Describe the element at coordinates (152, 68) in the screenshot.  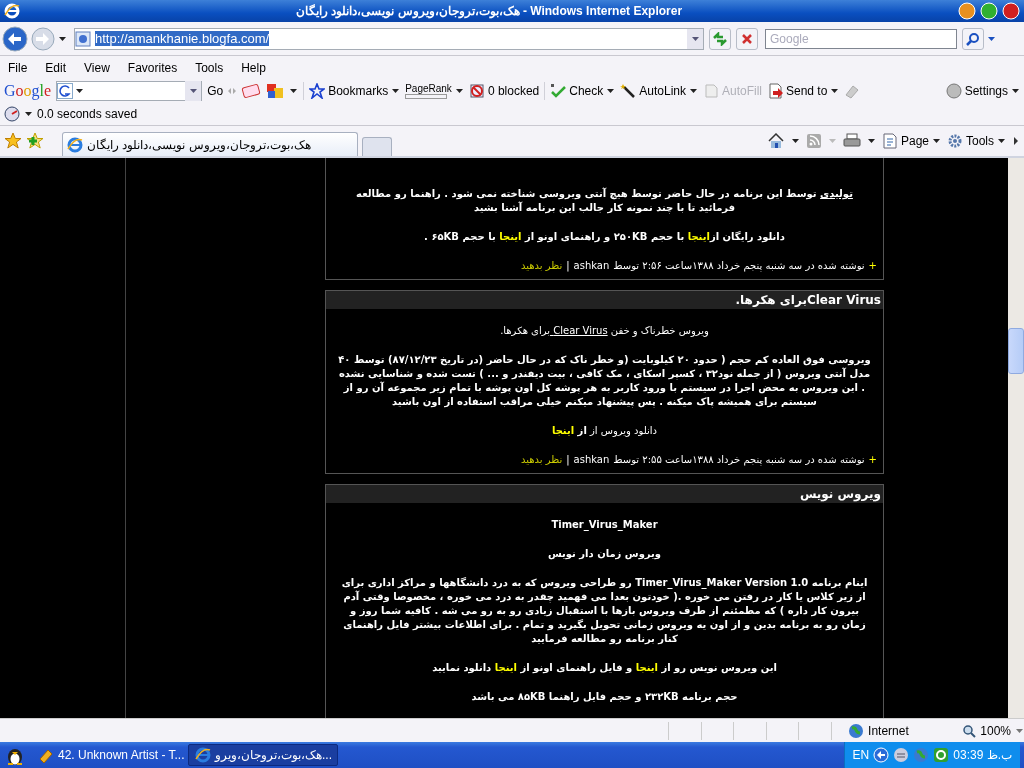
I see `menu-item: Favorites` at that location.